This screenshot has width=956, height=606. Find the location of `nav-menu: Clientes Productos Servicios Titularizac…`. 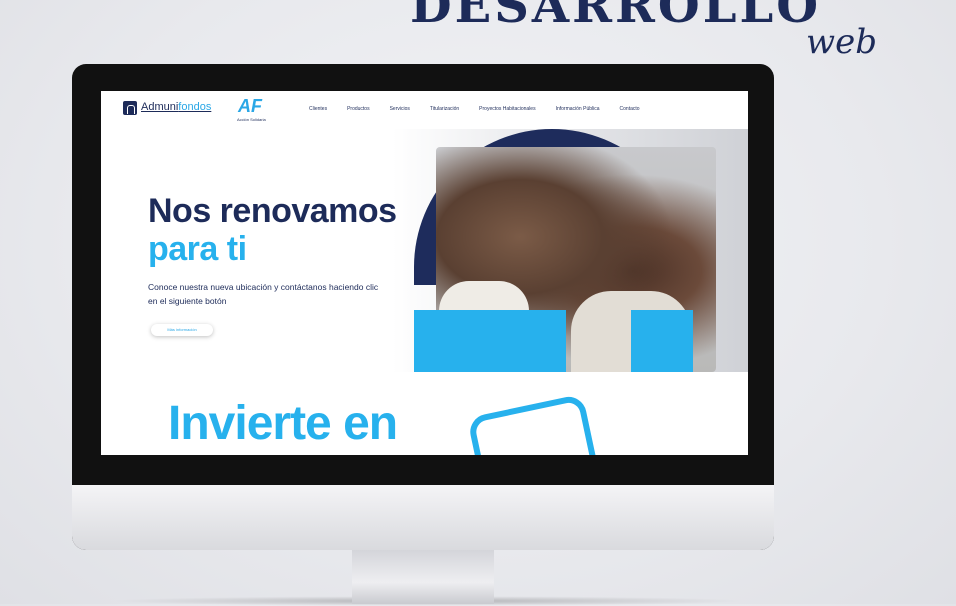

nav-menu: Clientes Productos Servicios Titularizac… is located at coordinates (484, 109).